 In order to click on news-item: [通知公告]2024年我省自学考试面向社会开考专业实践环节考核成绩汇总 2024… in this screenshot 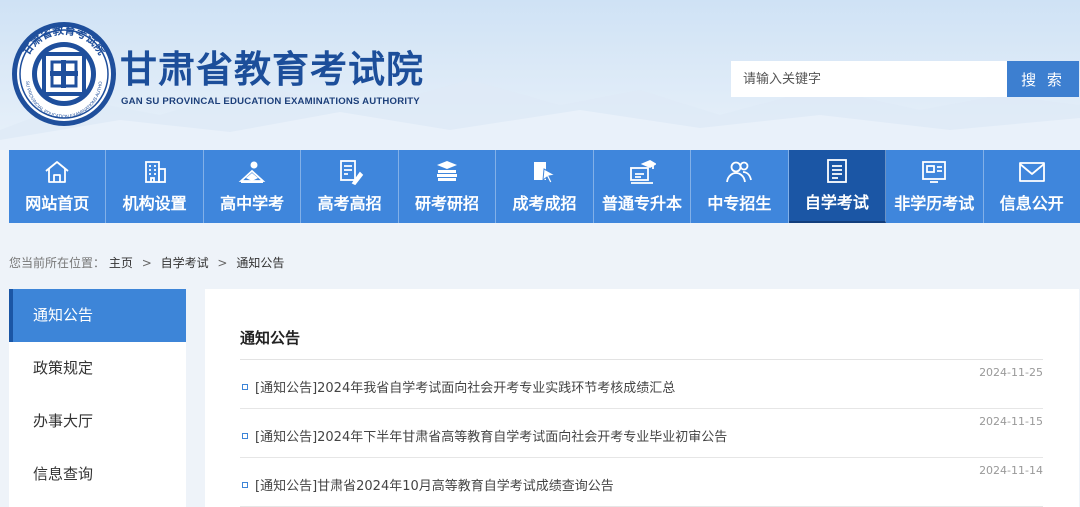, I will do `click(641, 384)`.